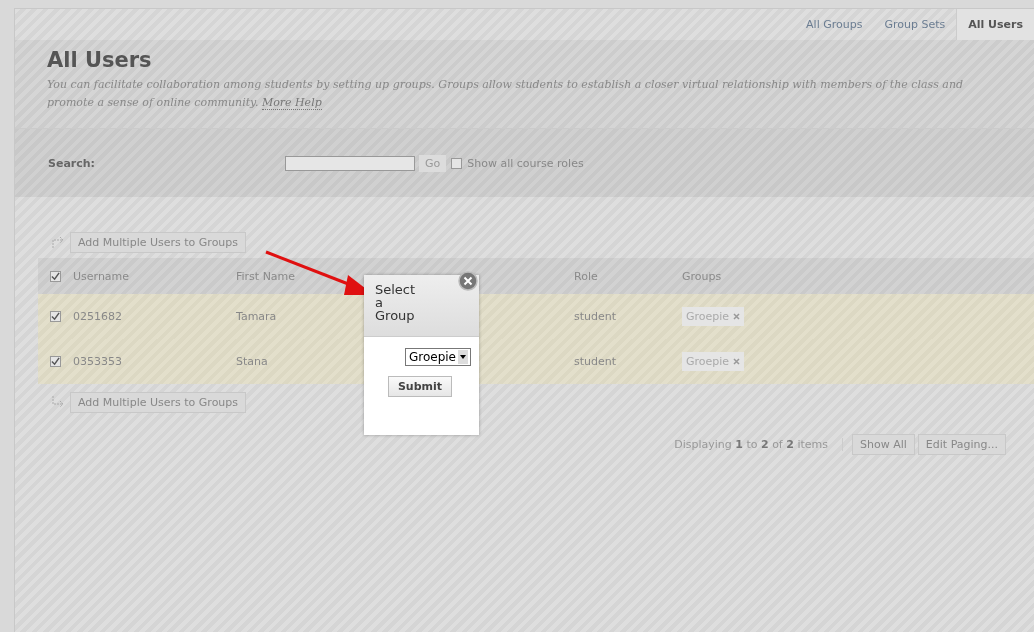 The image size is (1034, 632). What do you see at coordinates (350, 163) in the screenshot?
I see `search-field` at bounding box center [350, 163].